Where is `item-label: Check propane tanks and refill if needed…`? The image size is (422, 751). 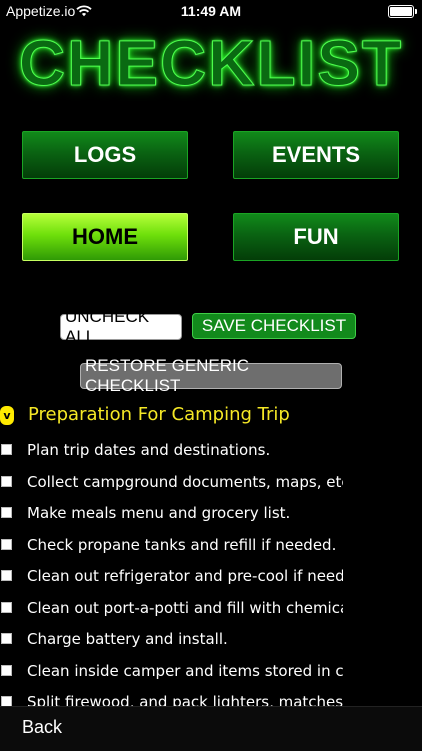 item-label: Check propane tanks and refill if needed… is located at coordinates (182, 544).